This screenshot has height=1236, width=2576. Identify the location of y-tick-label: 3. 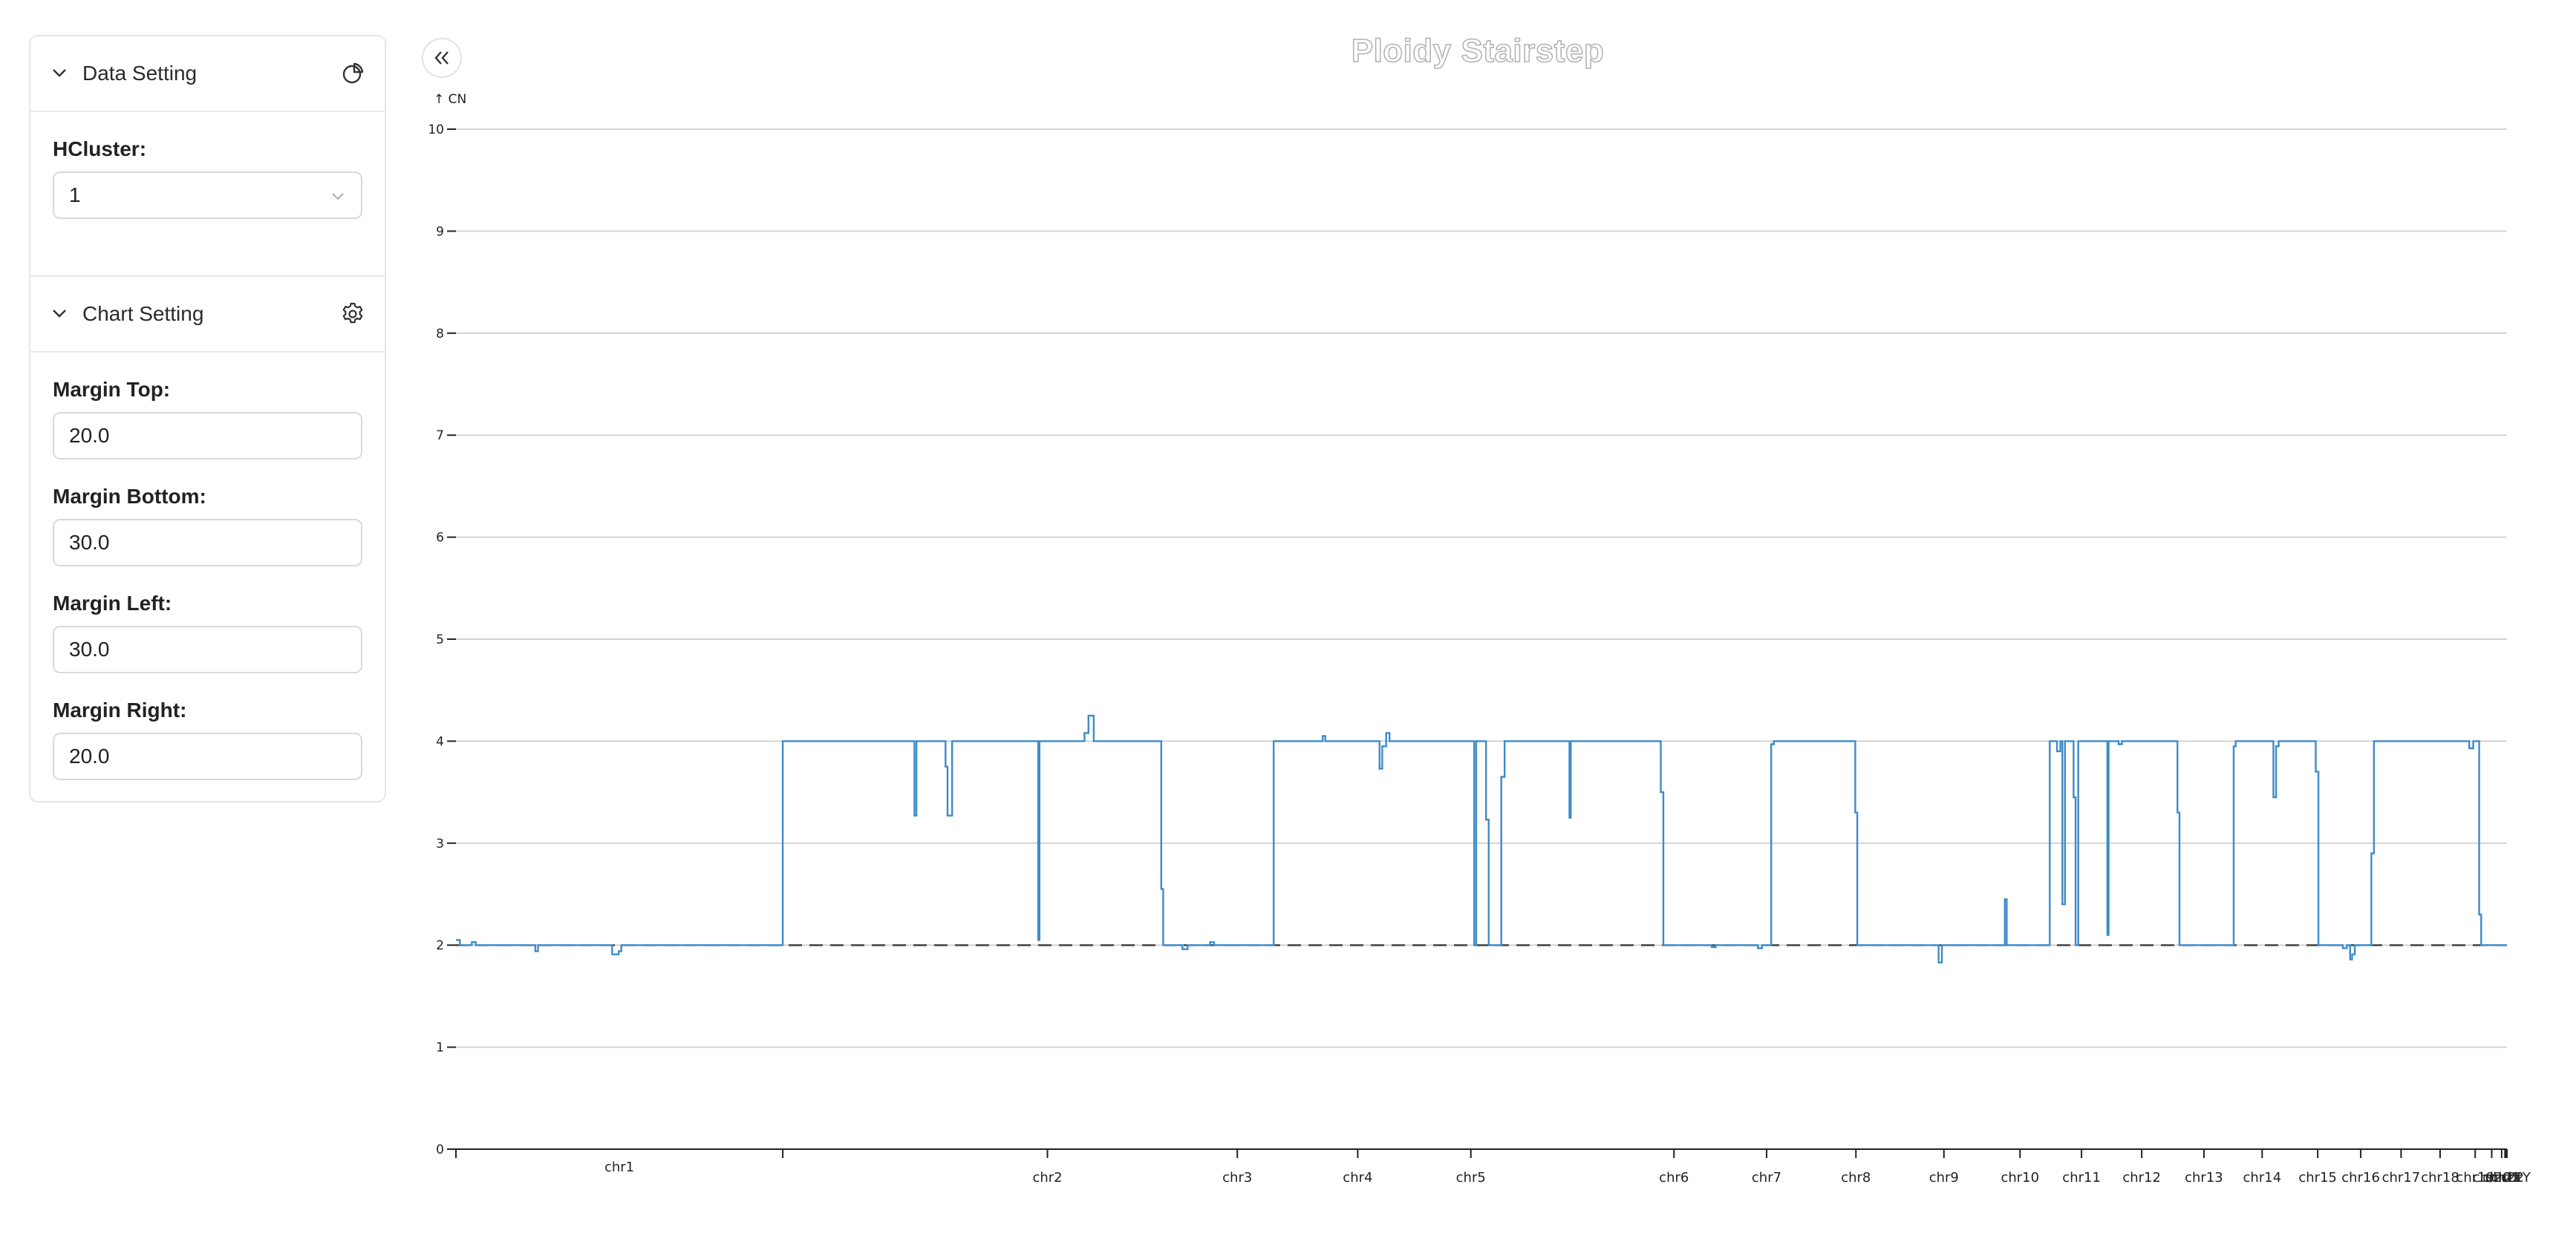
(440, 844).